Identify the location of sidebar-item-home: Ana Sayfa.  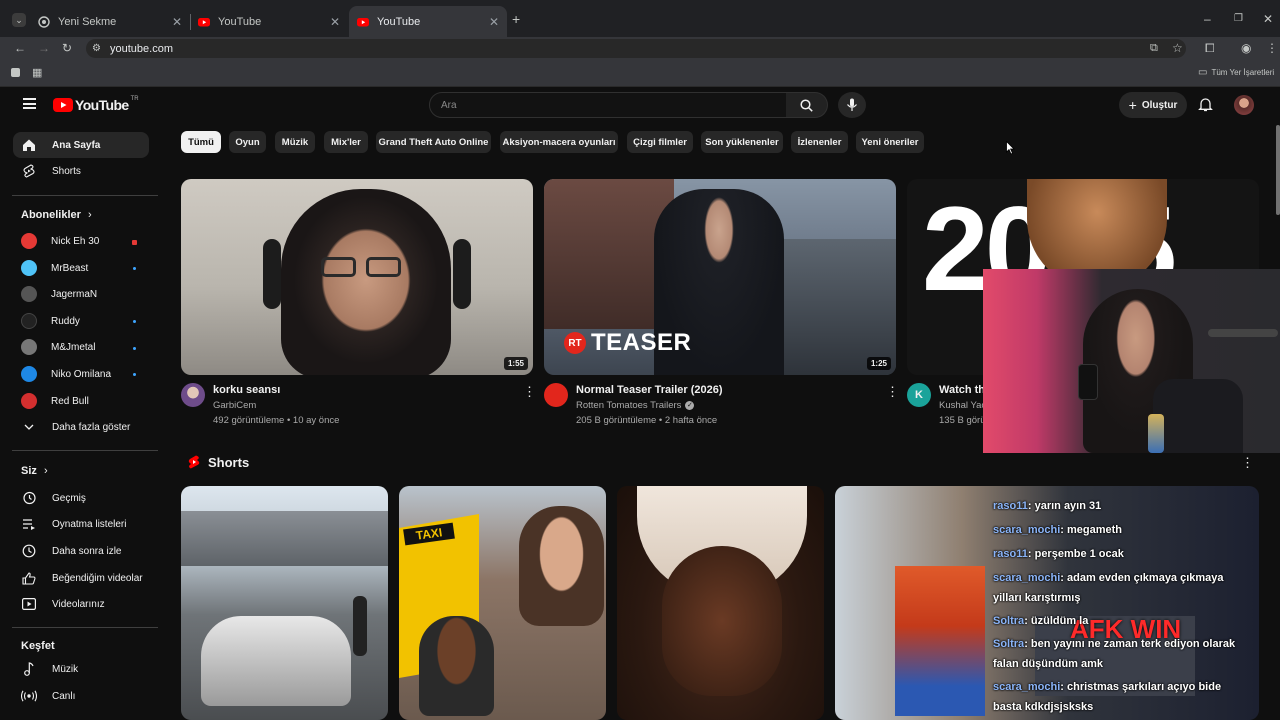
(81, 145).